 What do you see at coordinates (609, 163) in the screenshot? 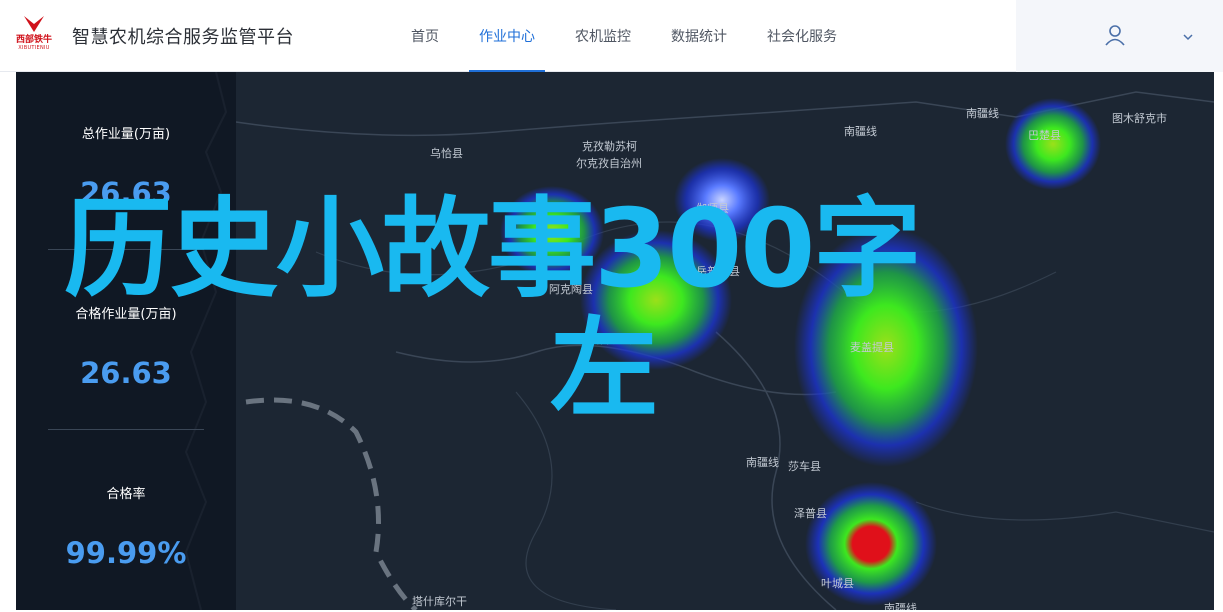
I see `map-label: 尔克孜自治州` at bounding box center [609, 163].